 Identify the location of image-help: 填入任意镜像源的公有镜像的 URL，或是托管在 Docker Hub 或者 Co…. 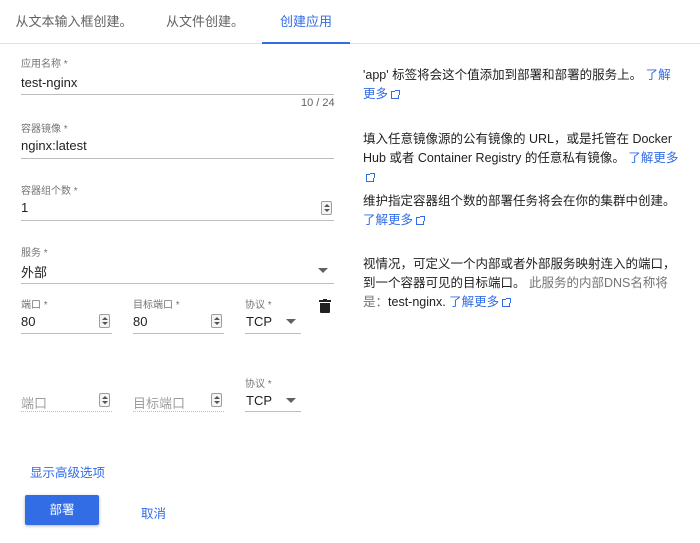
(522, 158).